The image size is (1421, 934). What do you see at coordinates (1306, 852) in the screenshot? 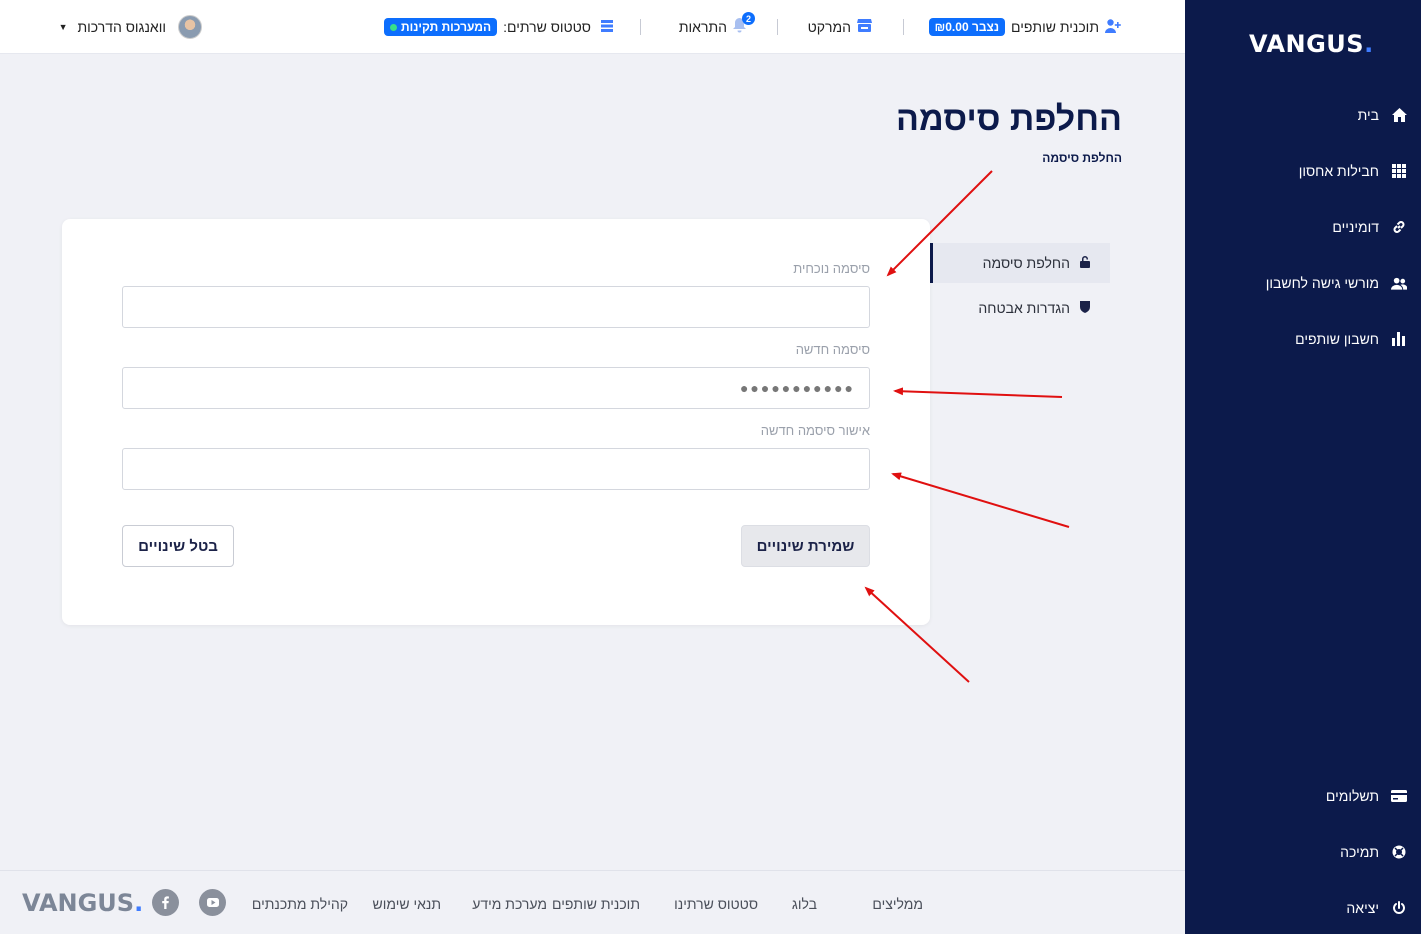
I see `sidebar-item-support: תמיכה` at bounding box center [1306, 852].